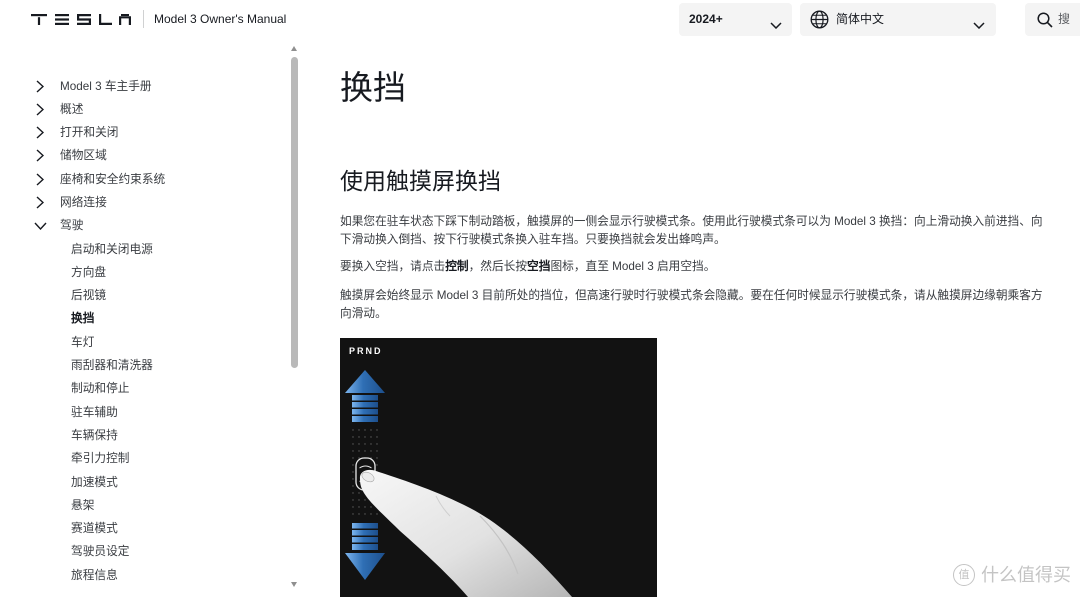 The width and height of the screenshot is (1080, 597). Describe the element at coordinates (83, 342) in the screenshot. I see `sidebar-subitem-label: 车灯` at that location.